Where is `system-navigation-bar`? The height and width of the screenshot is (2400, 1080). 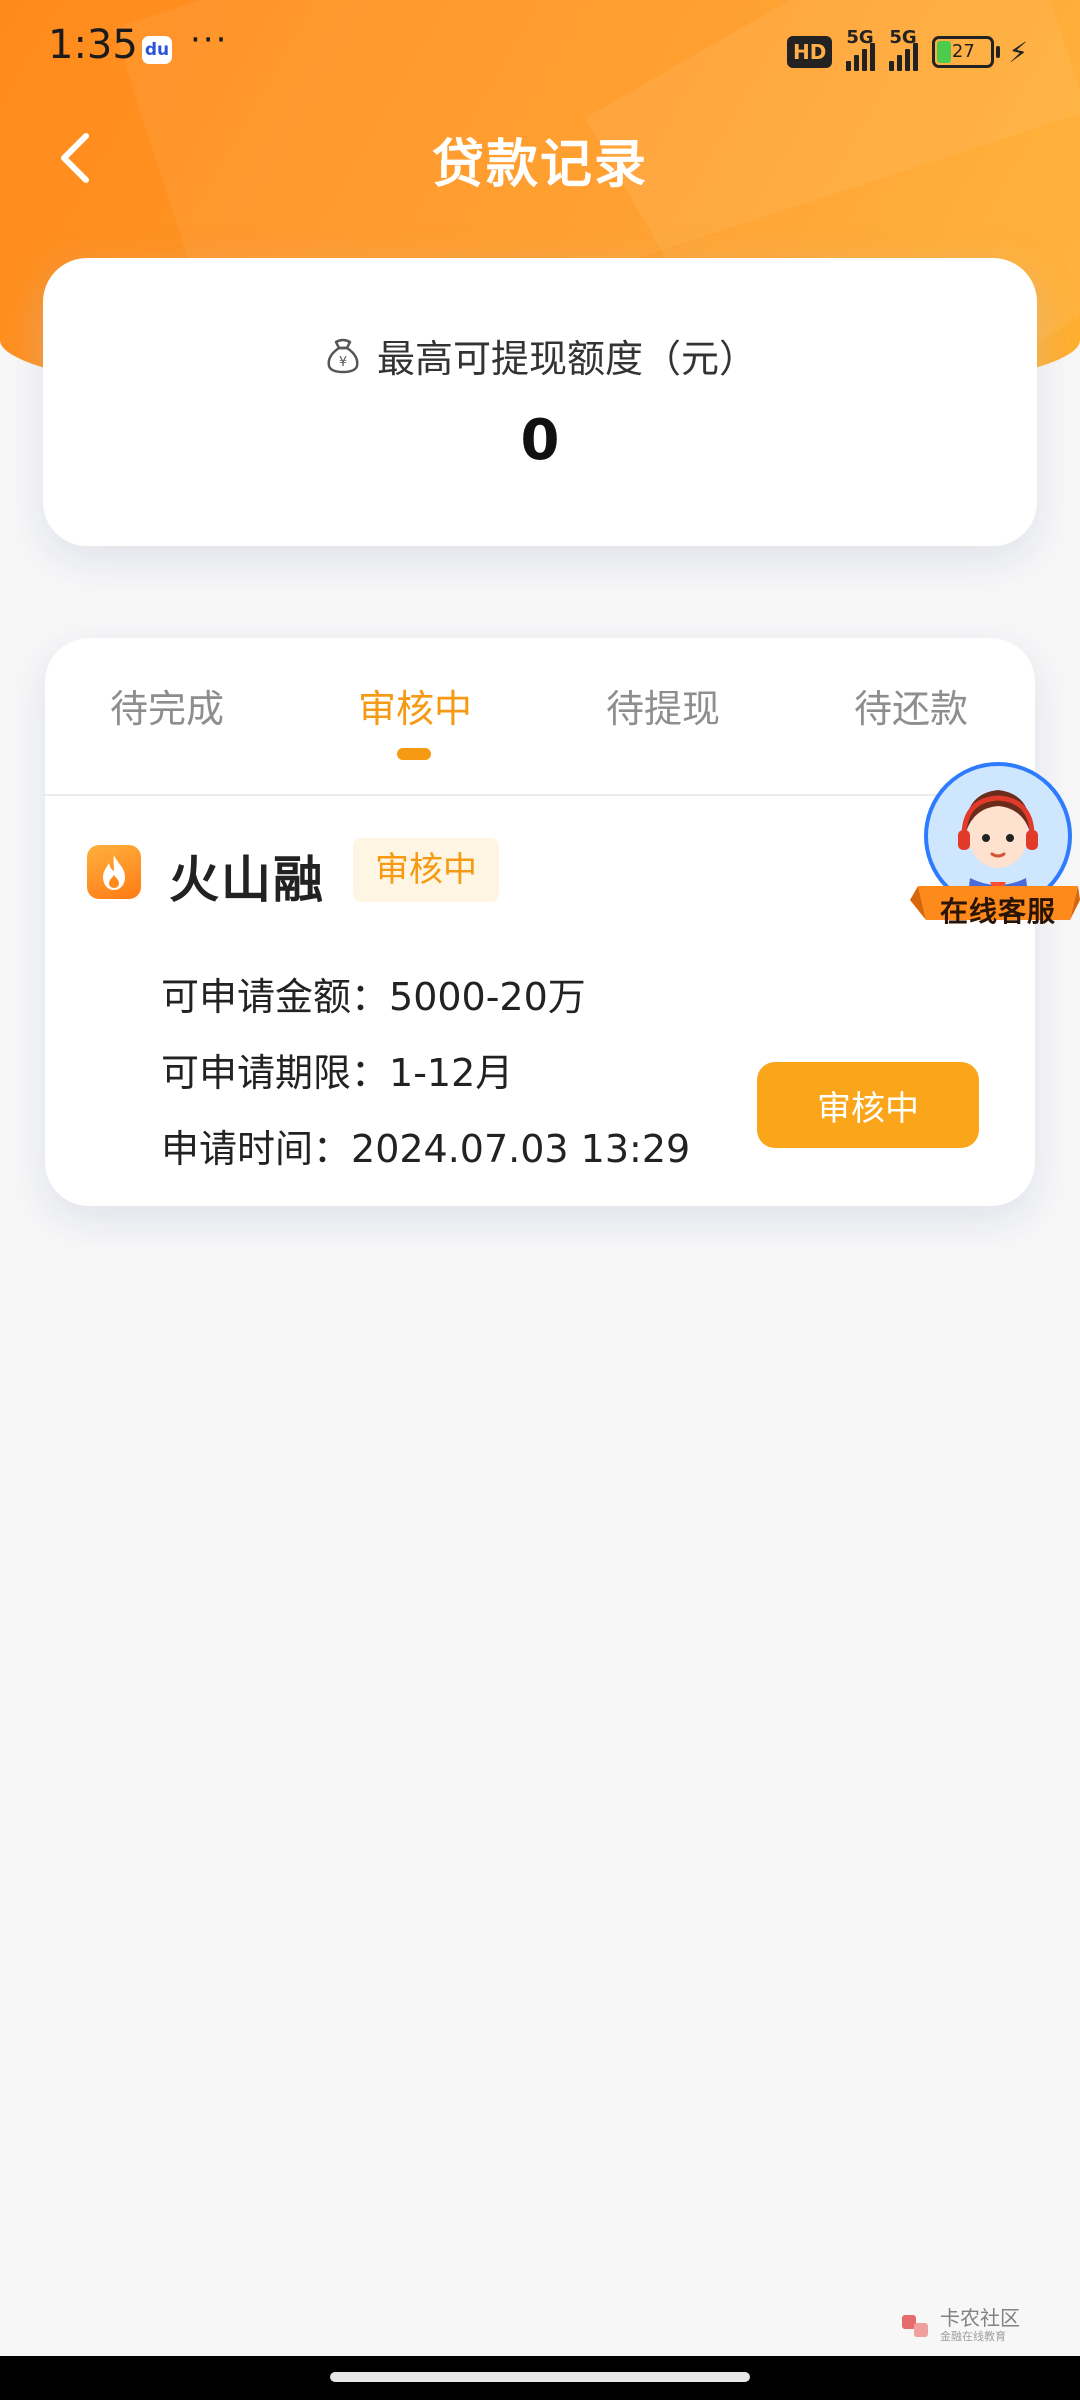
system-navigation-bar is located at coordinates (540, 2378).